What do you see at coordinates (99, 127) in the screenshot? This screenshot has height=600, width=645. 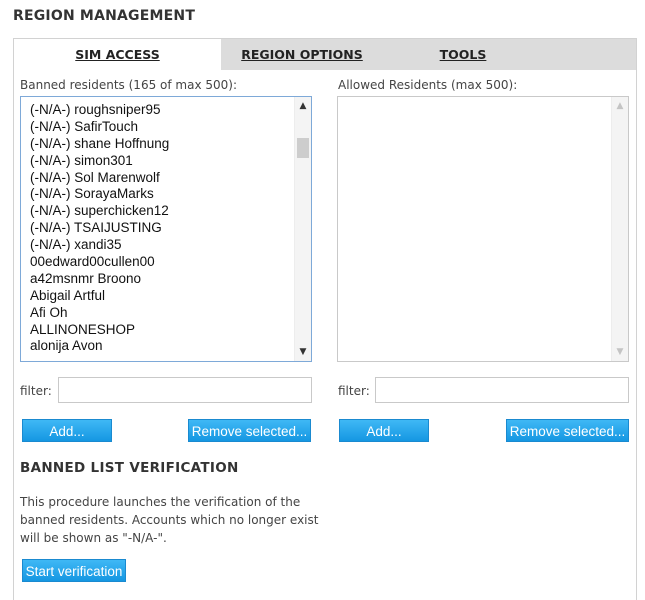 I see `list-item: (-N/A-) SafirTouch` at bounding box center [99, 127].